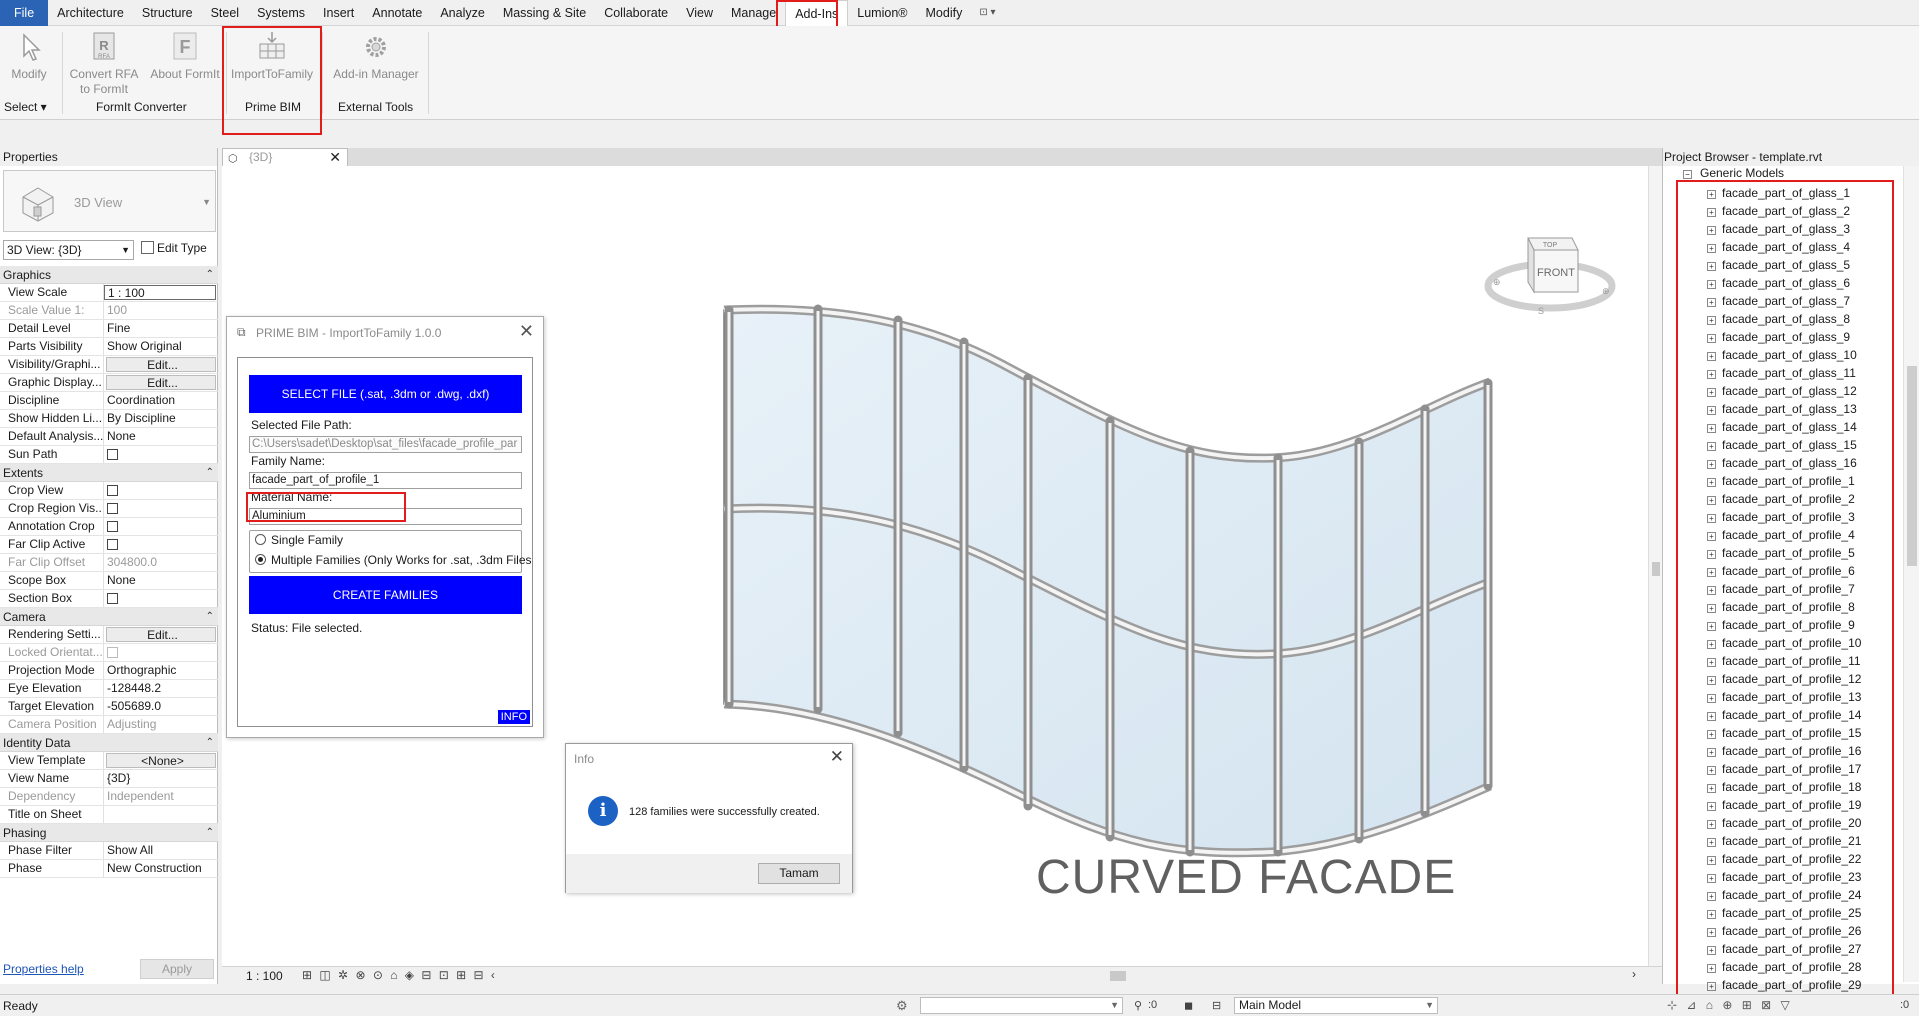 This screenshot has height=1016, width=1919. Describe the element at coordinates (1784, 301) in the screenshot. I see `tree-item-family: + facade_part_of_glass_7` at that location.